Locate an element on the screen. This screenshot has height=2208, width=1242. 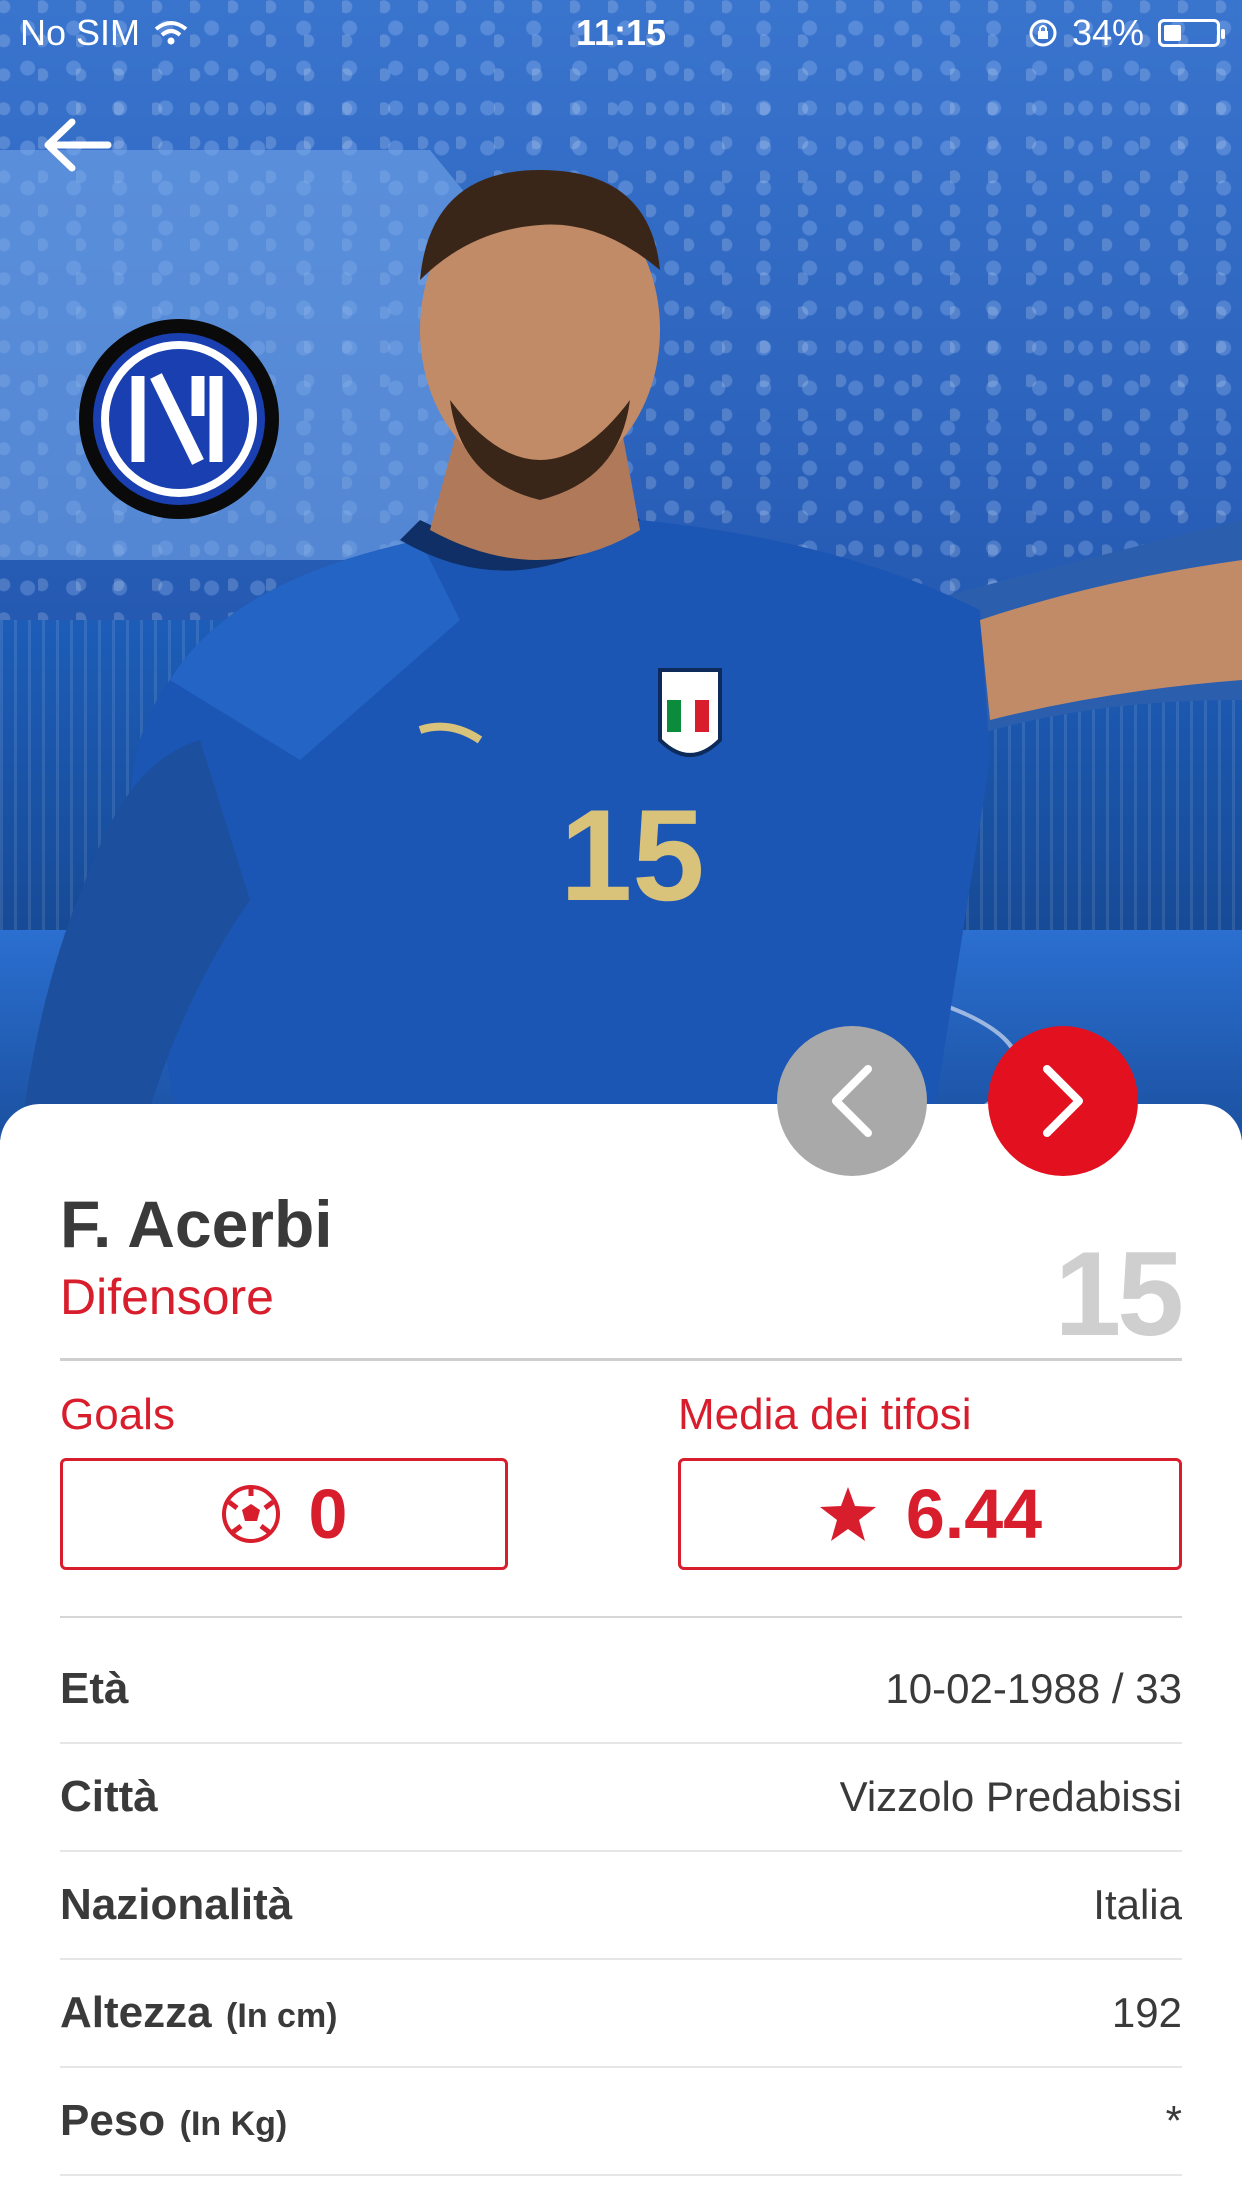
battery-icon is located at coordinates (1191, 33).